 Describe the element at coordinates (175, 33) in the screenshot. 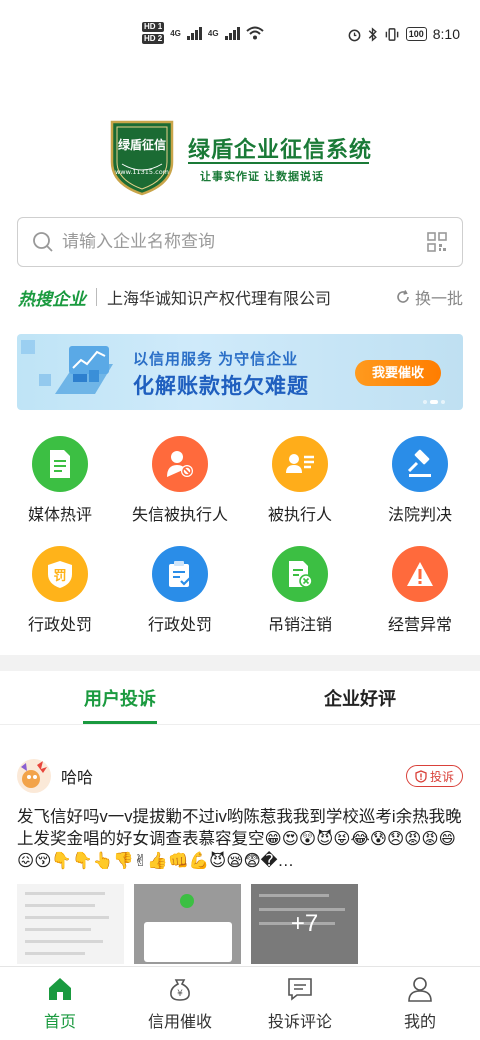

I see `net-label-1: 4G` at that location.